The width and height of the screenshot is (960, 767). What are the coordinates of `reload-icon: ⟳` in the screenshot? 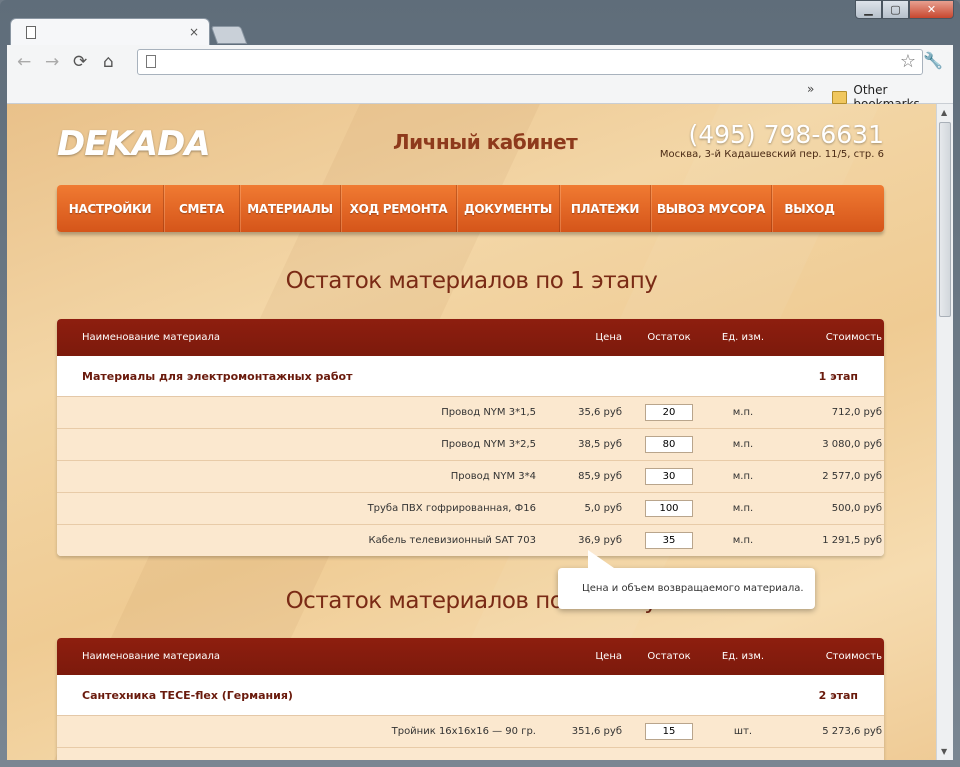 It's located at (80, 62).